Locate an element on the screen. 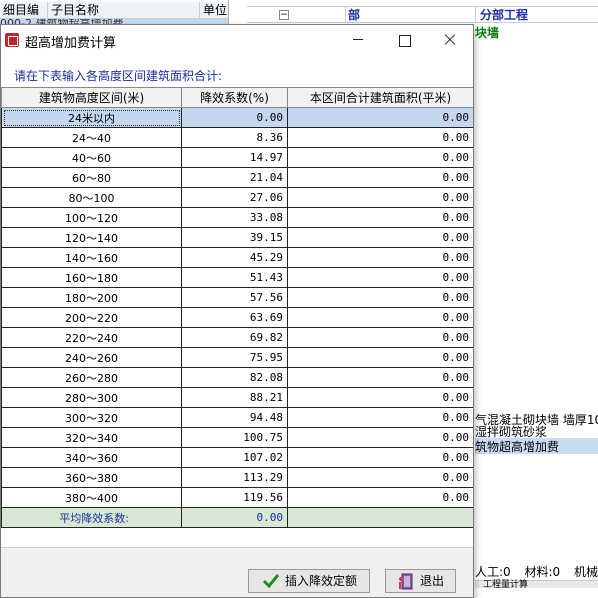 This screenshot has width=598, height=598. table-row: 24～40 8.36 0.00 is located at coordinates (237, 137).